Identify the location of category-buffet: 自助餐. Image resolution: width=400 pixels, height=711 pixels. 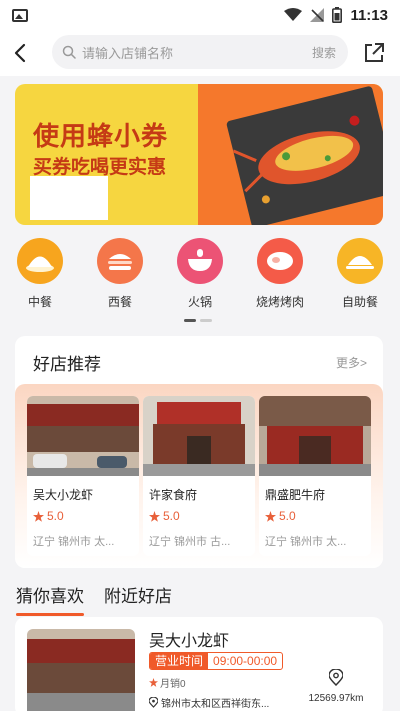
(360, 284).